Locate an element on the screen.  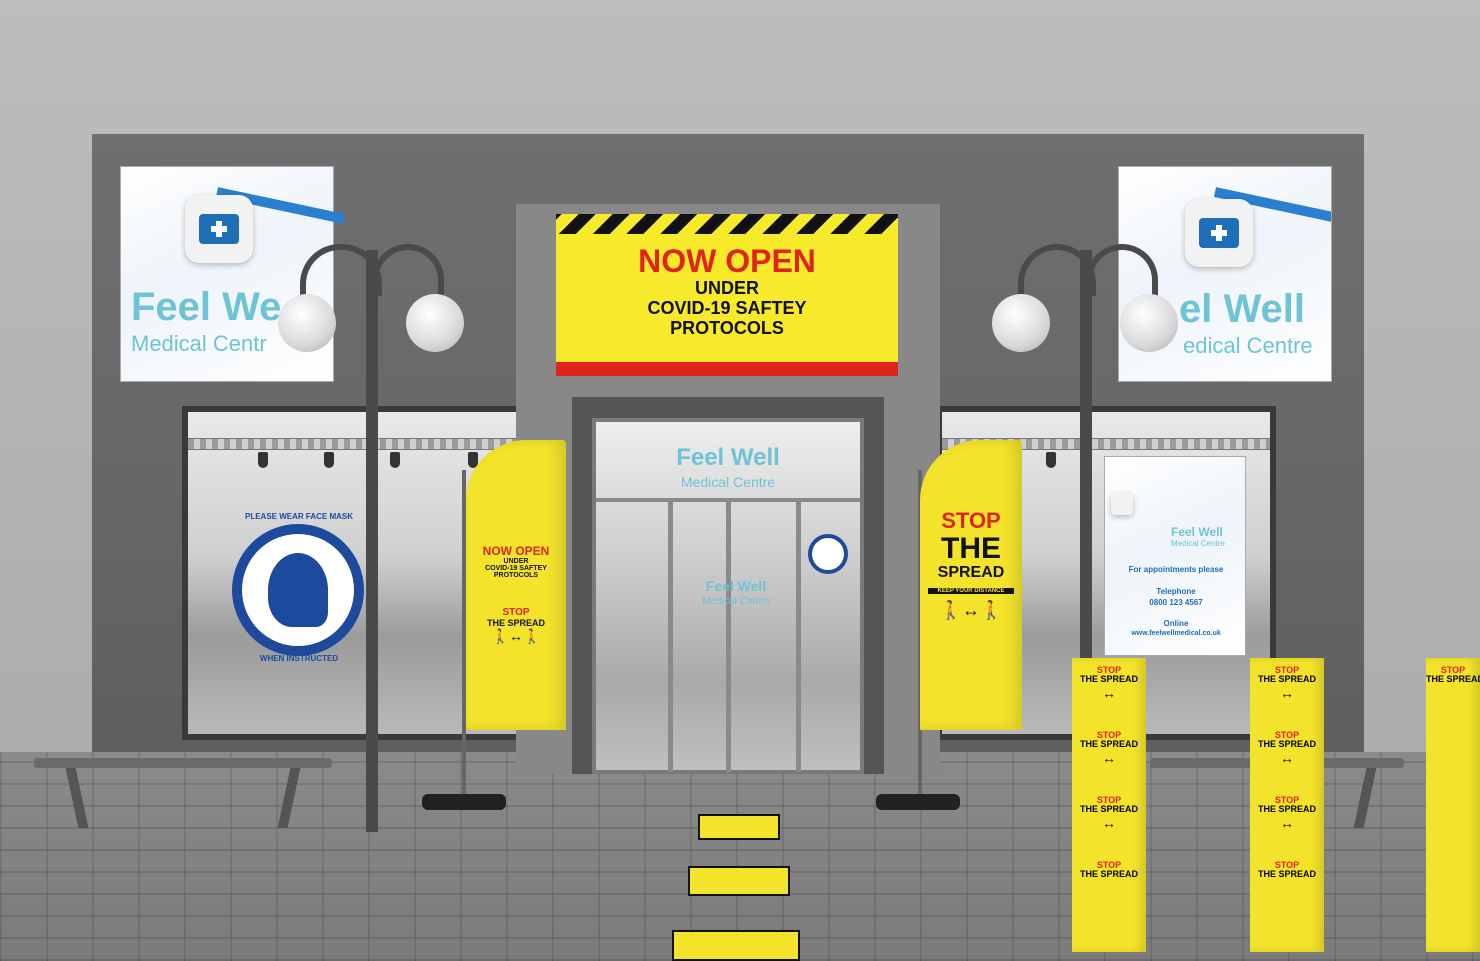
transom-subtitle: Medical Centre is located at coordinates (728, 482).